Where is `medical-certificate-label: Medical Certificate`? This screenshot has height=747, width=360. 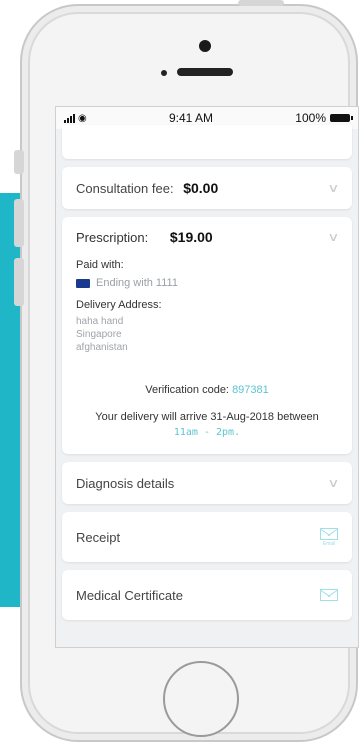
medical-certificate-label: Medical Certificate is located at coordinates (129, 595).